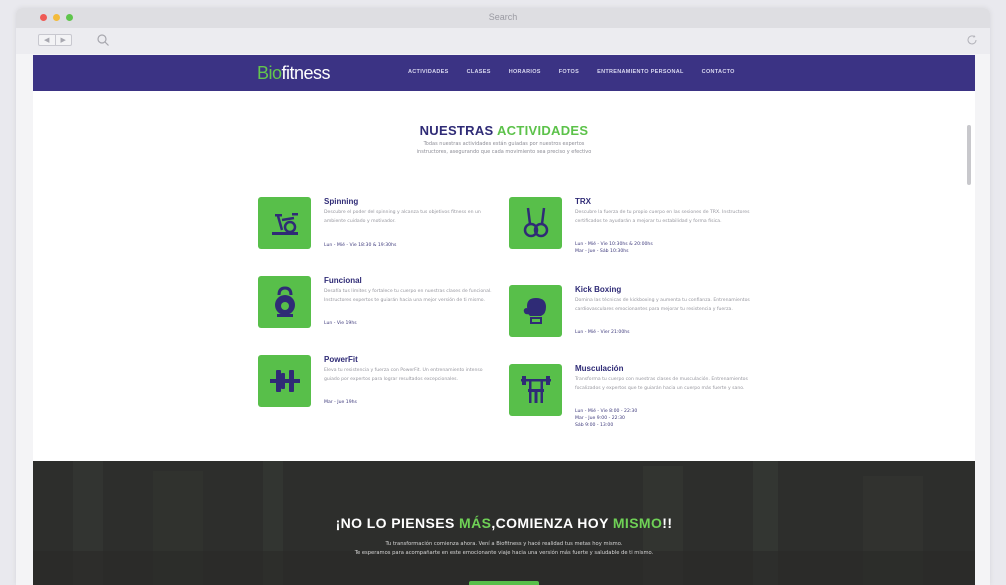 Image resolution: width=1006 pixels, height=585 pixels. I want to click on schedule-line-2: Mar - Jue 9:00 - 22:30, so click(600, 418).